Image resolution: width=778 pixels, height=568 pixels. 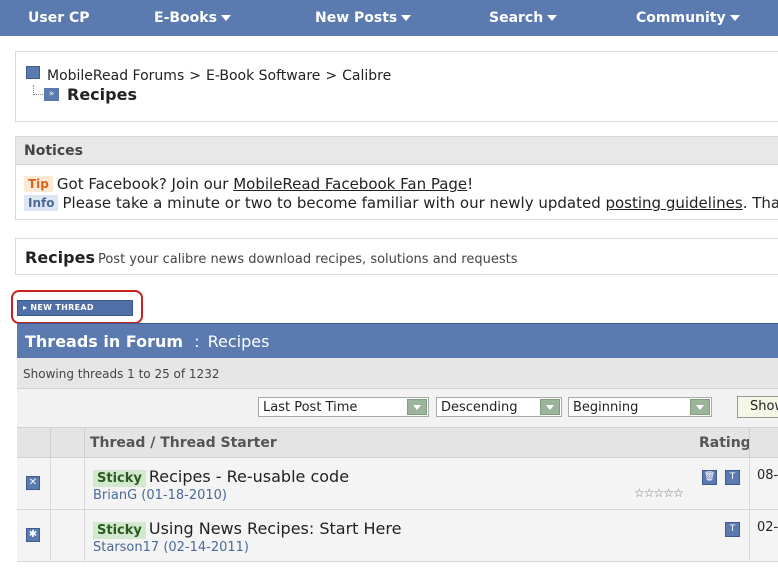 What do you see at coordinates (709, 477) in the screenshot?
I see `trash-icon: 🗑` at bounding box center [709, 477].